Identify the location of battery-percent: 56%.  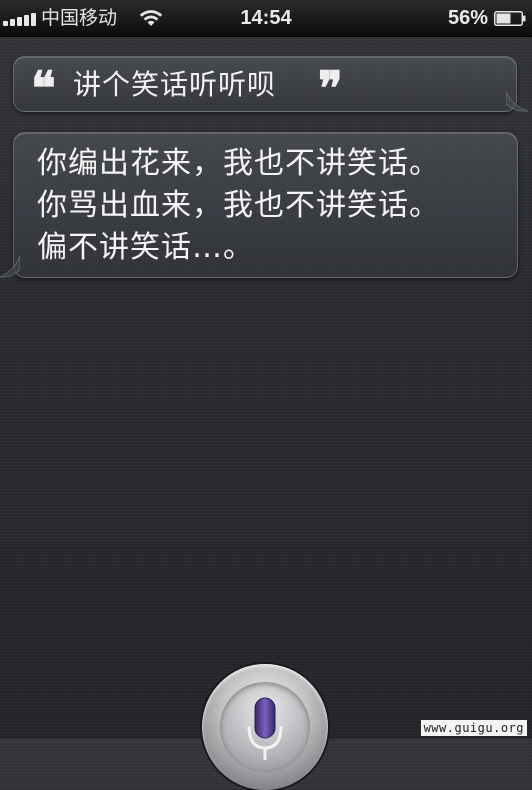
(467, 18).